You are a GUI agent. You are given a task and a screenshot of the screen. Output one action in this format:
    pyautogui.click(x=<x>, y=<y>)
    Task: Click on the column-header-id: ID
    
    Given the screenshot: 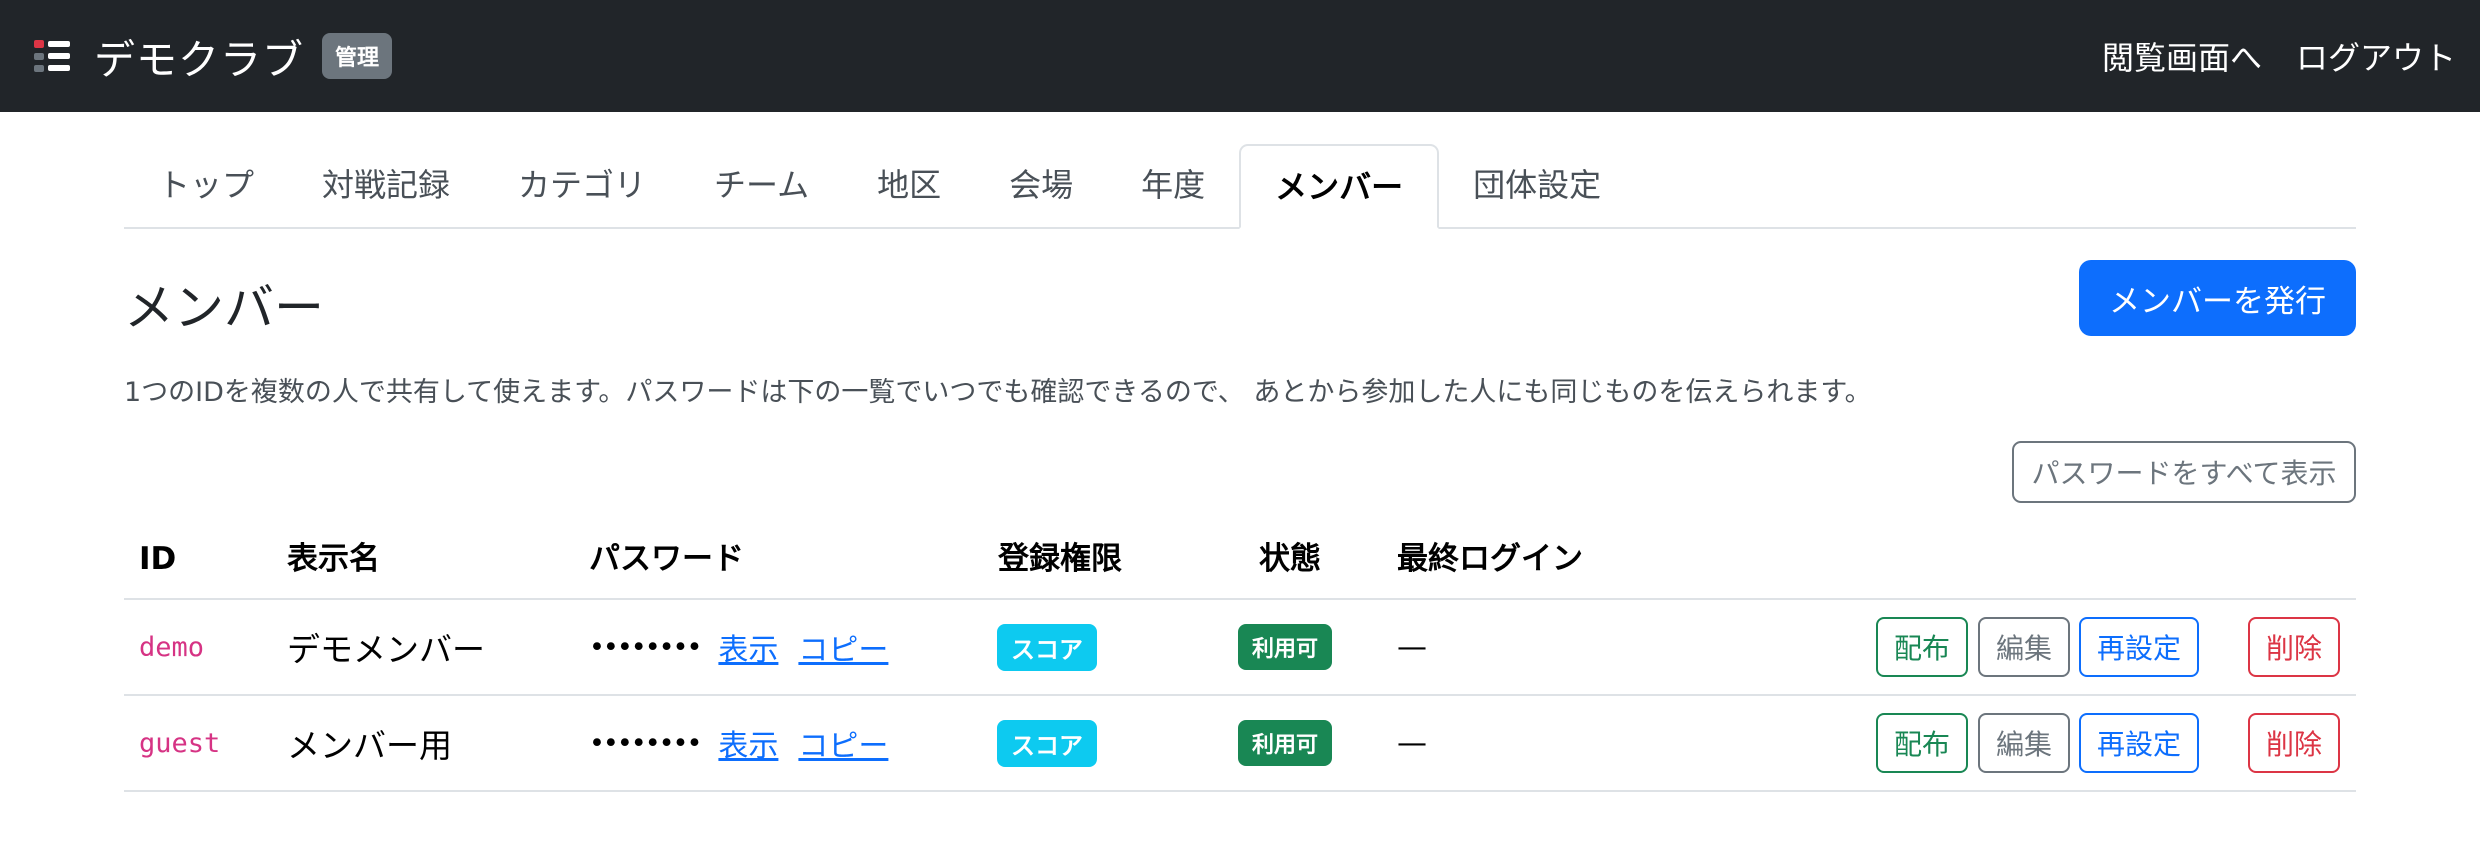 What is the action you would take?
    pyautogui.click(x=158, y=559)
    